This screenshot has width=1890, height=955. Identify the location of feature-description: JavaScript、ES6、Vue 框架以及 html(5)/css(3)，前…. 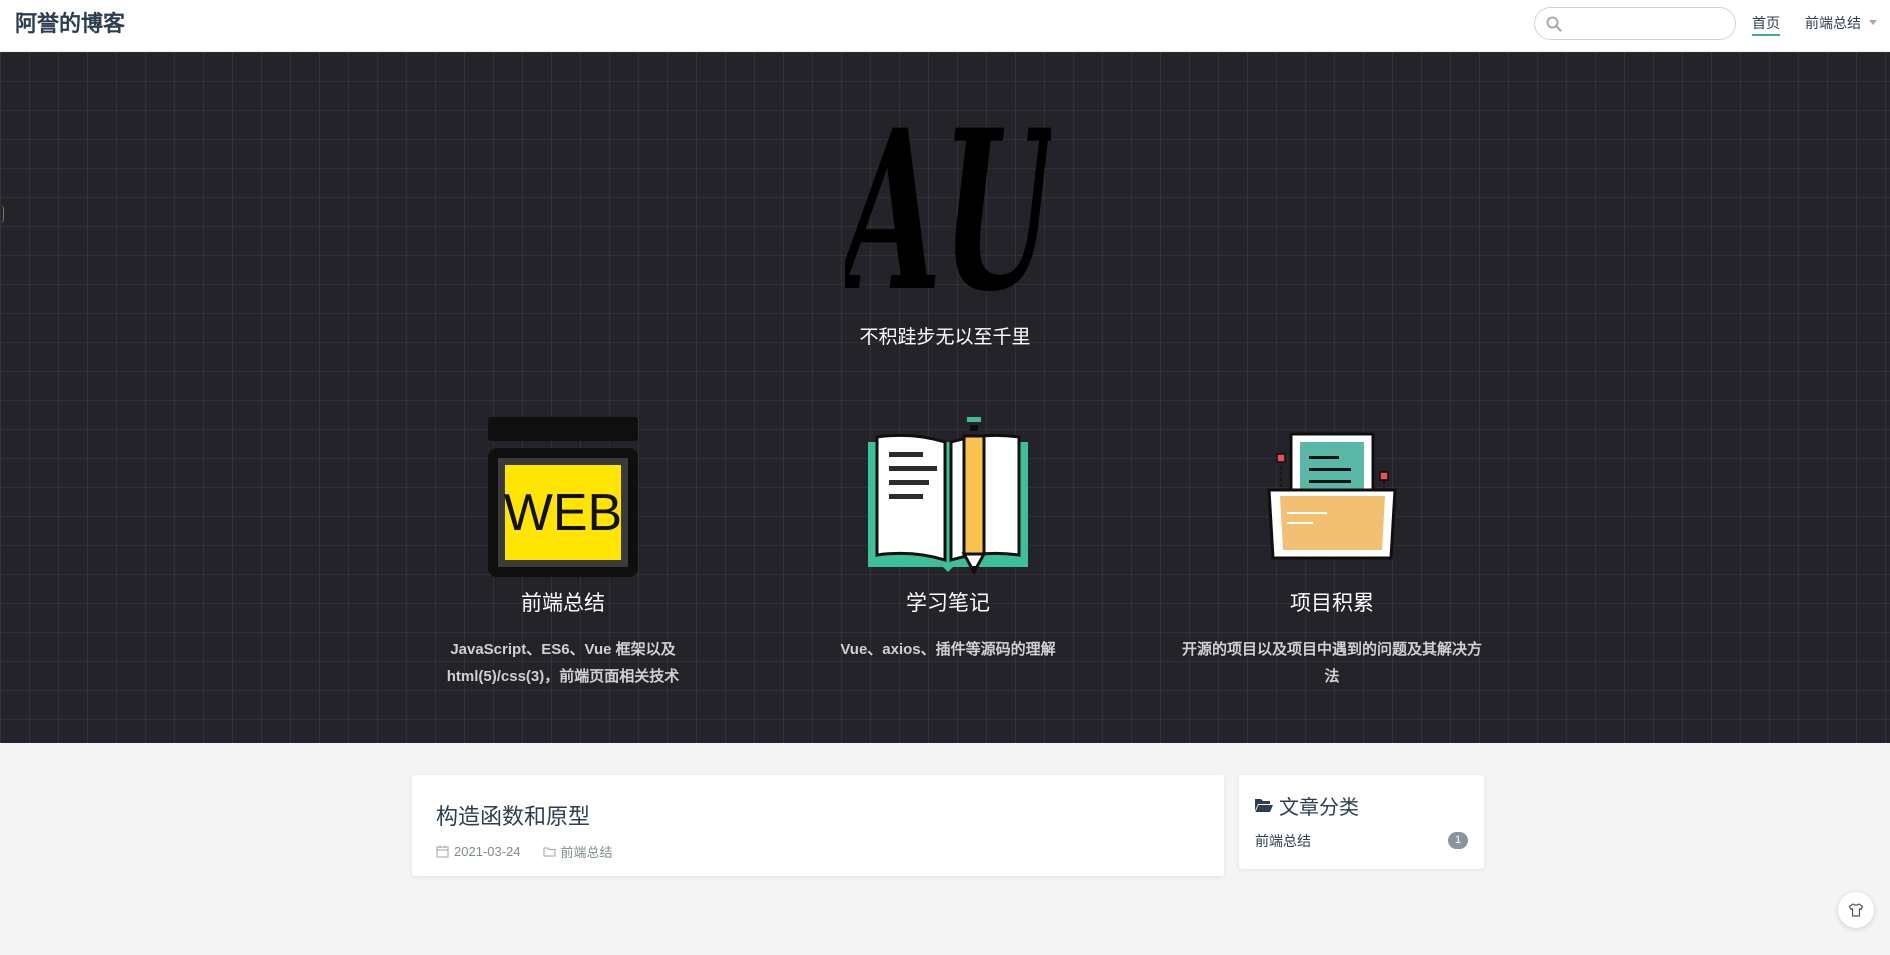
(563, 663).